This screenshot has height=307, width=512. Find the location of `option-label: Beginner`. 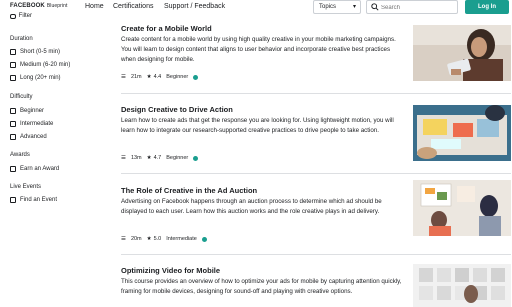

option-label: Beginner is located at coordinates (32, 111).